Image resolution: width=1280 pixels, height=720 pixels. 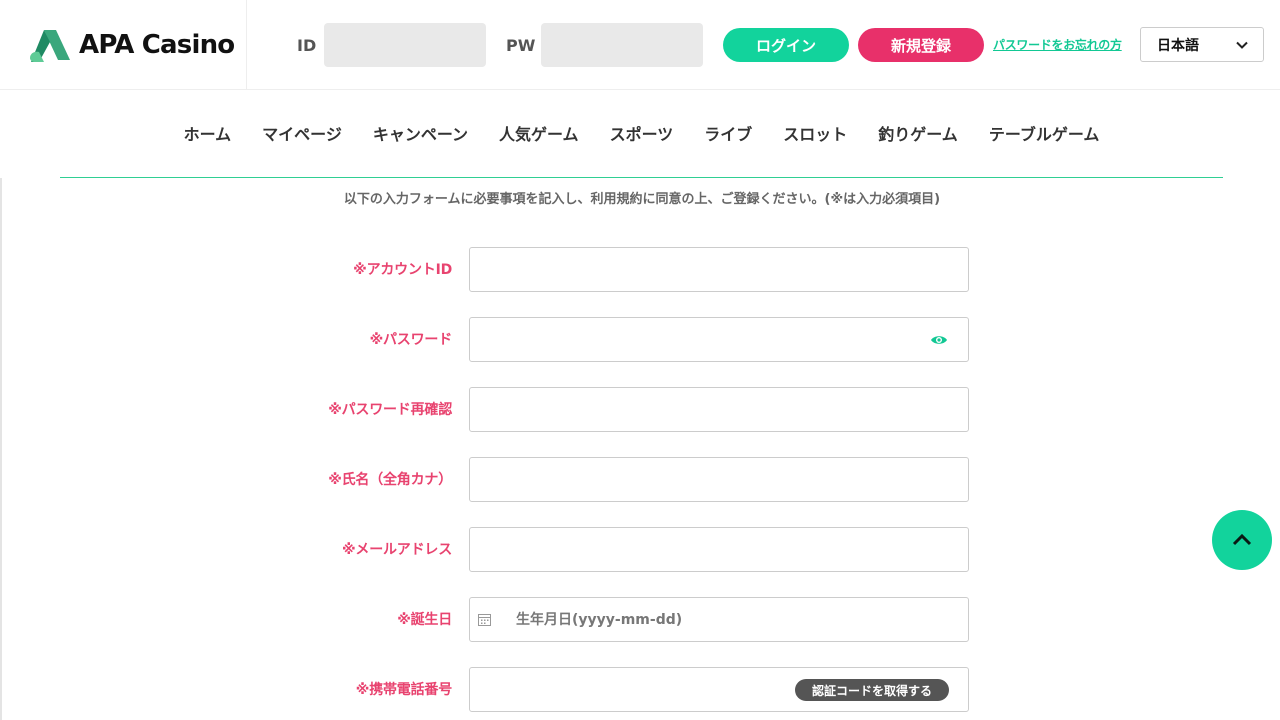 I want to click on account-id-label: ※アカウントID, so click(x=402, y=270).